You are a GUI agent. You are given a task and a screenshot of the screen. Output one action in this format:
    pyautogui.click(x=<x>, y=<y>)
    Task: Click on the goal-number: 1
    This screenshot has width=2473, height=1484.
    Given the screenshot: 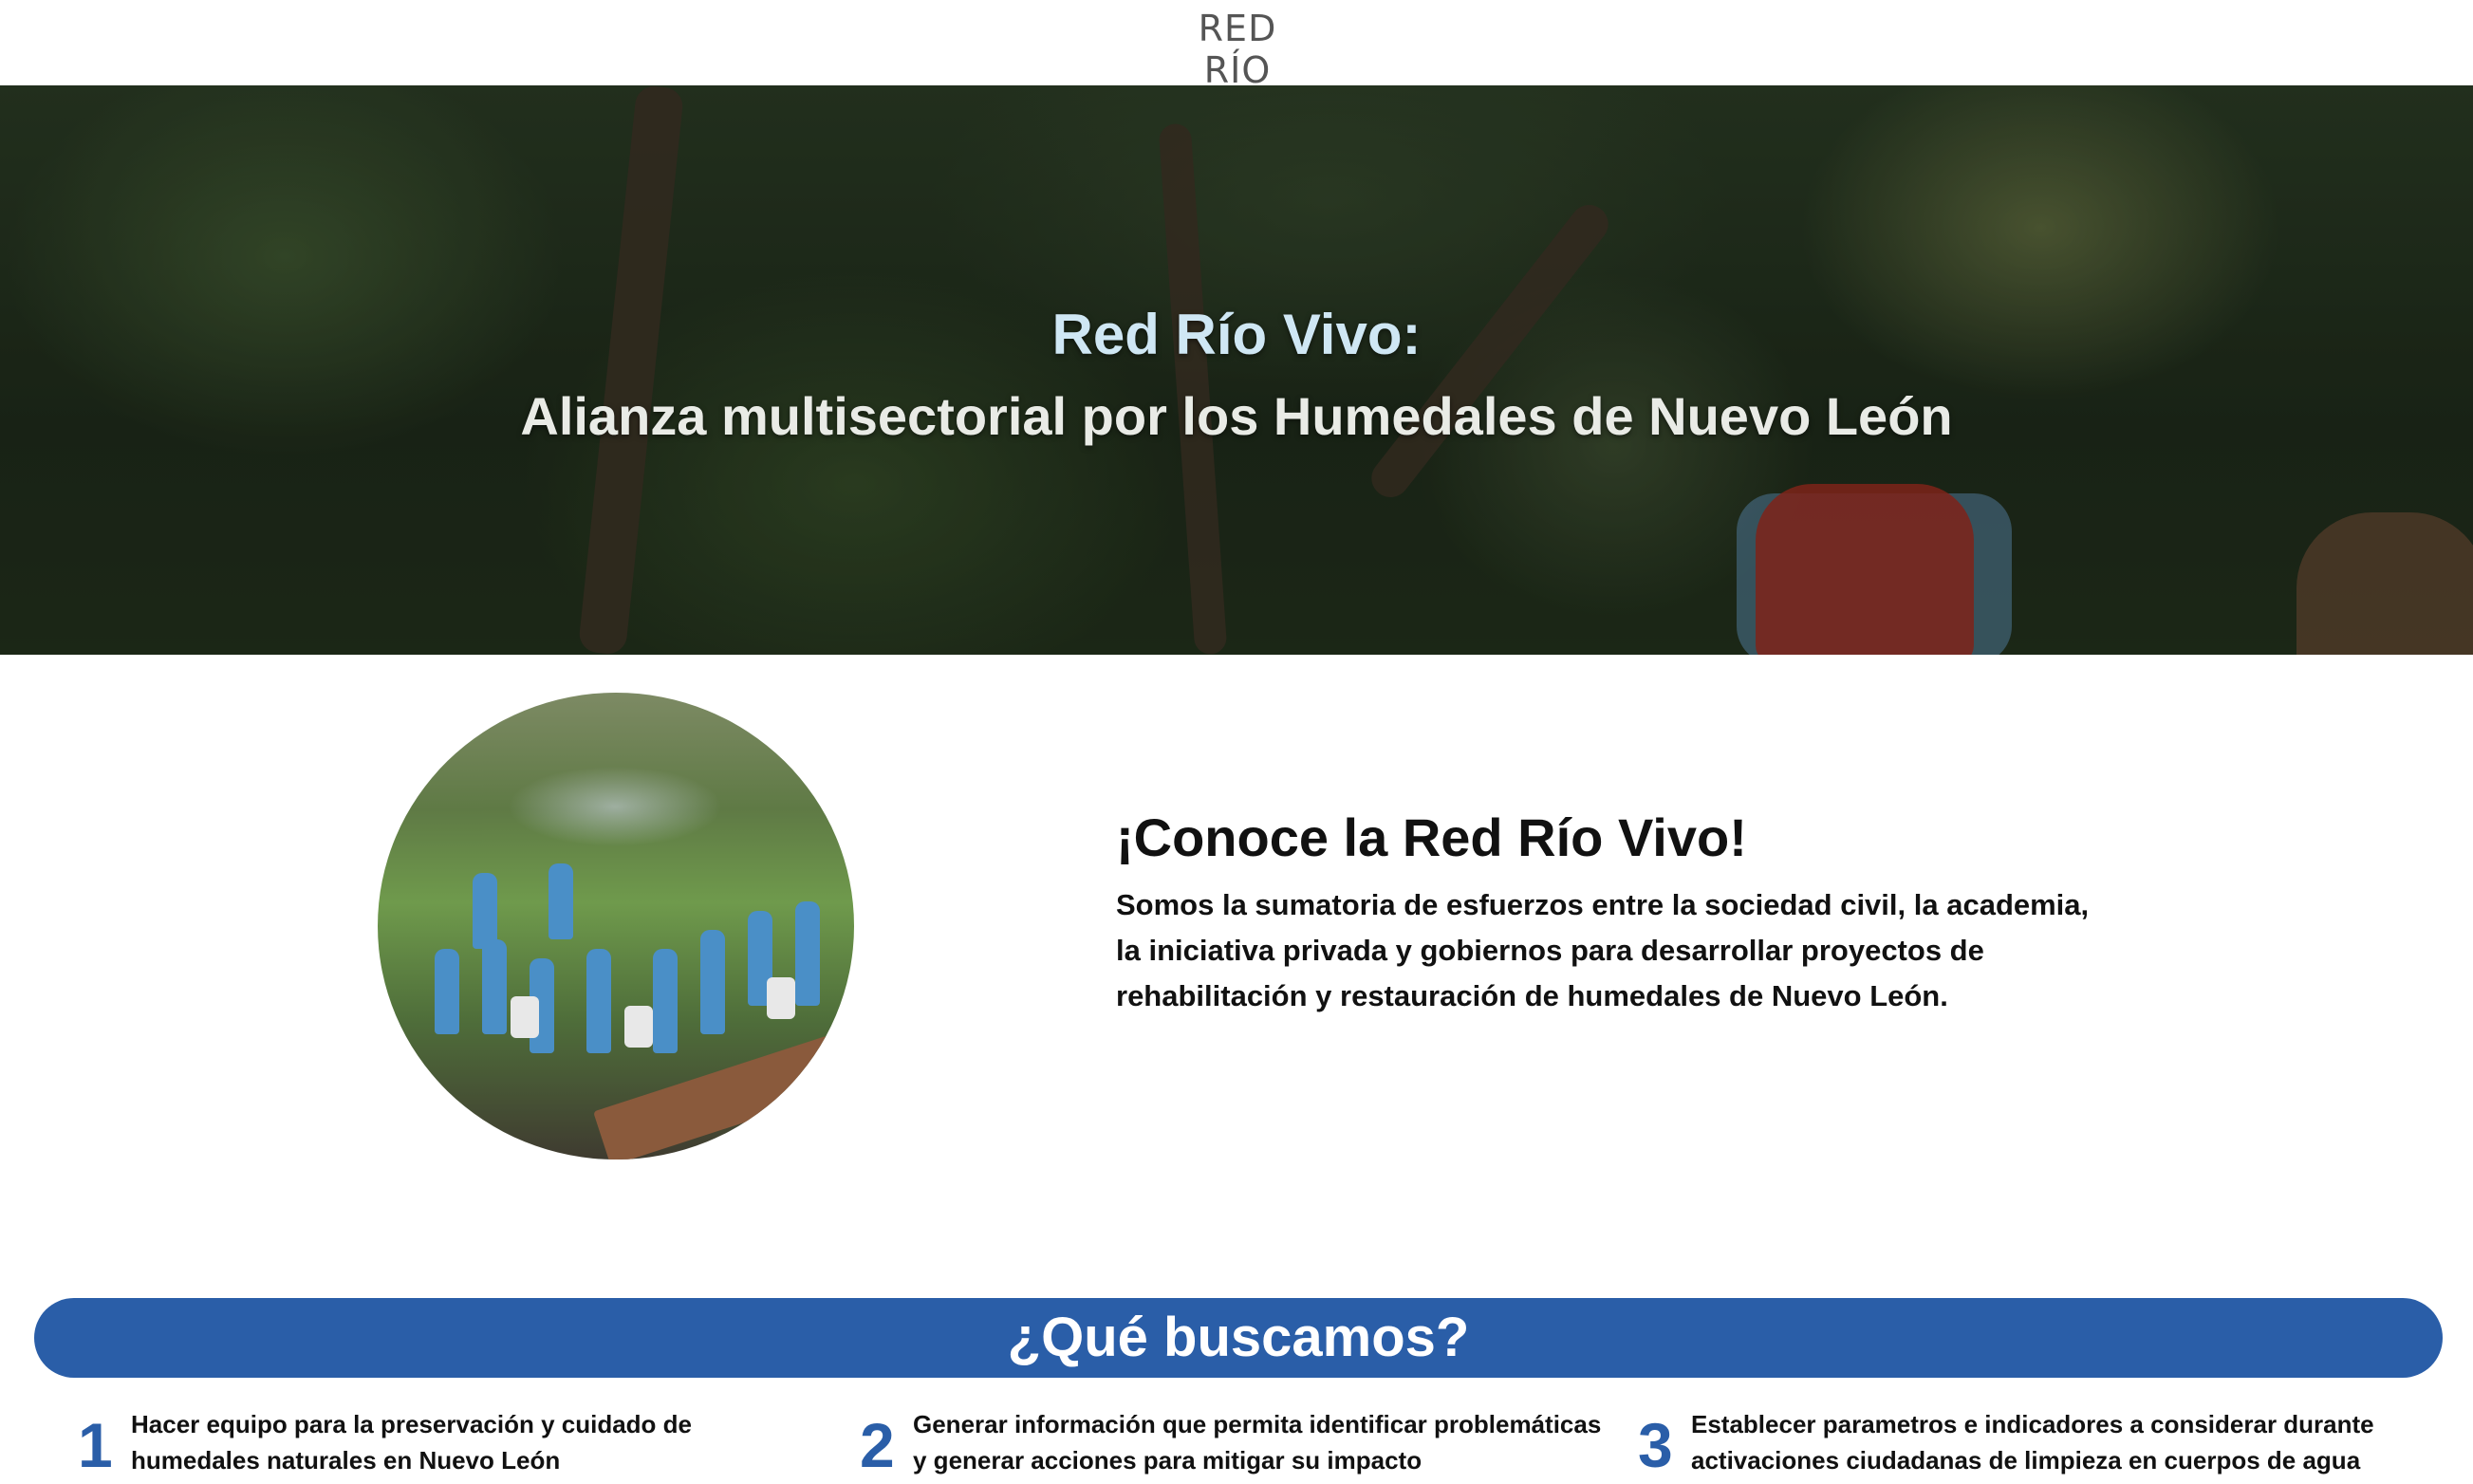 What is the action you would take?
    pyautogui.click(x=95, y=1445)
    